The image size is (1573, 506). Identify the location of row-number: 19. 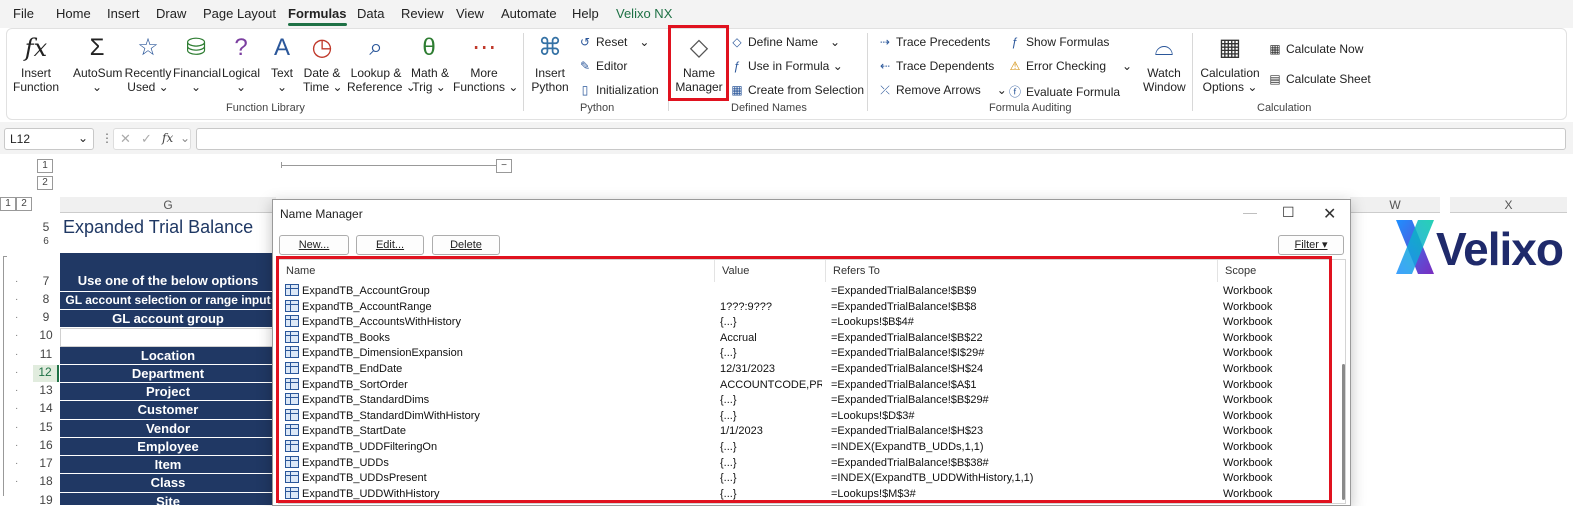
(46, 499).